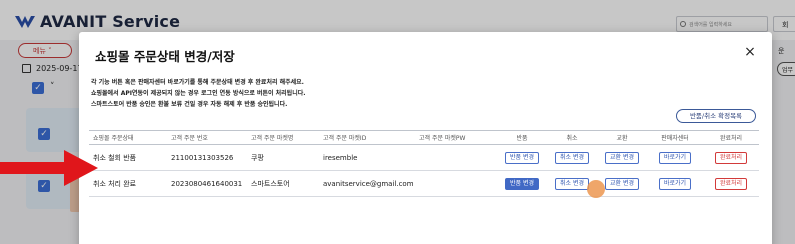 This screenshot has height=244, width=795. I want to click on cursor-highlight-icon, so click(596, 189).